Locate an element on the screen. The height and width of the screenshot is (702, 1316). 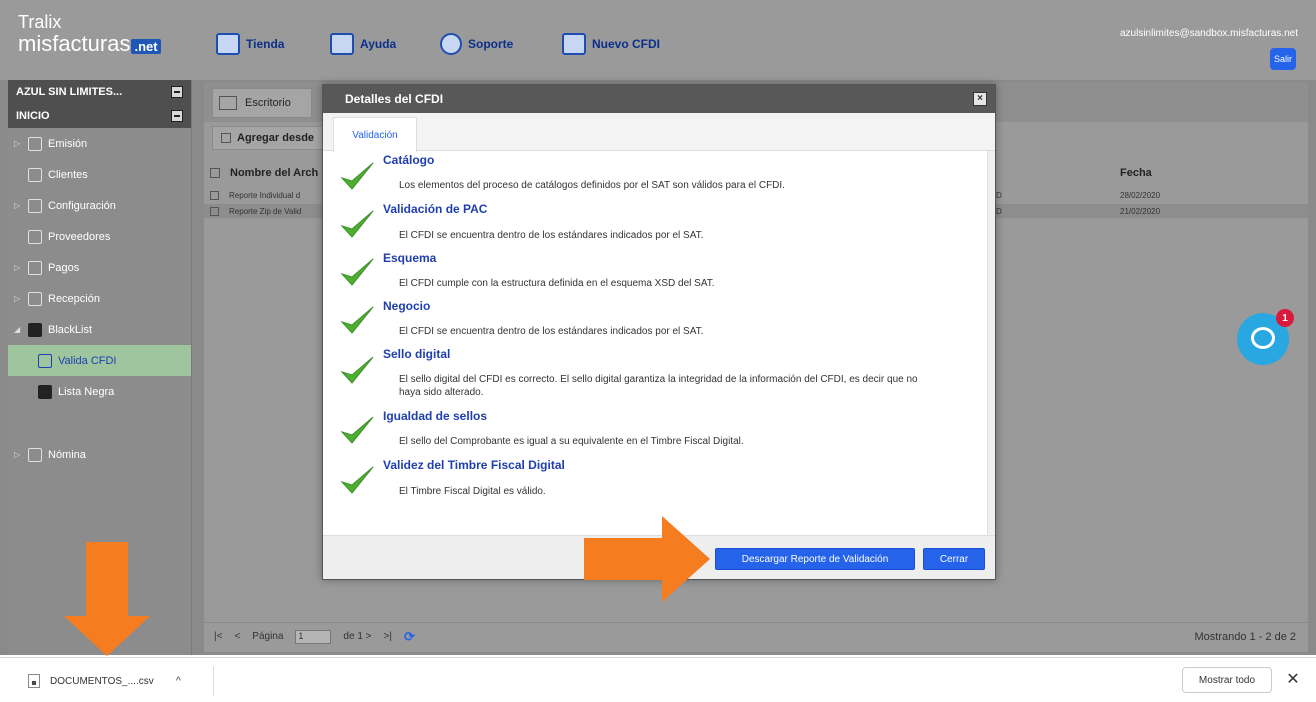
sidebar-item-blacklist: ◢ BlackList is located at coordinates (99, 329).